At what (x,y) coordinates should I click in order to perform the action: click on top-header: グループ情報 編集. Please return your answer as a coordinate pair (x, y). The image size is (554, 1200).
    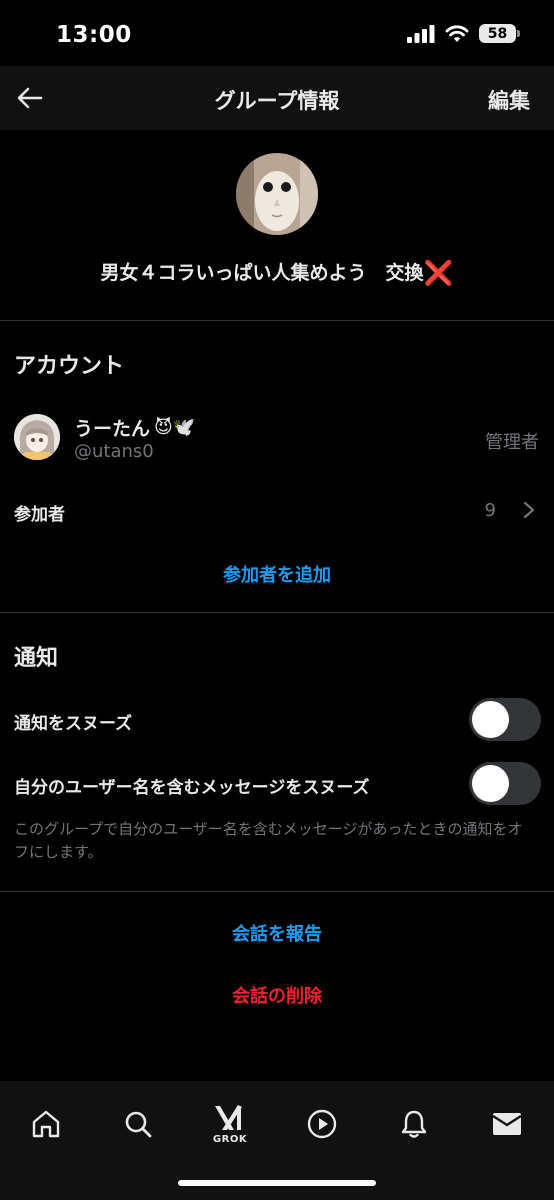
    Looking at the image, I should click on (277, 98).